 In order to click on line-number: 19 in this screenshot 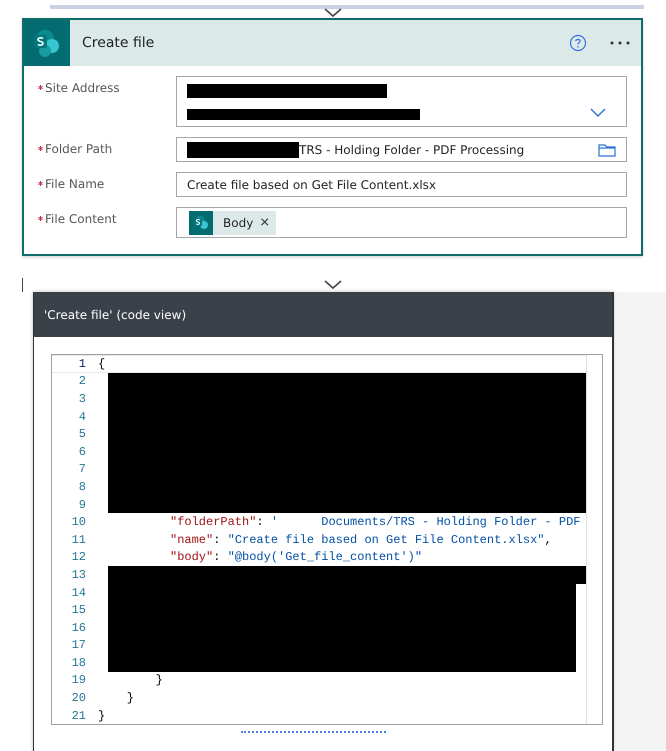, I will do `click(78, 680)`.